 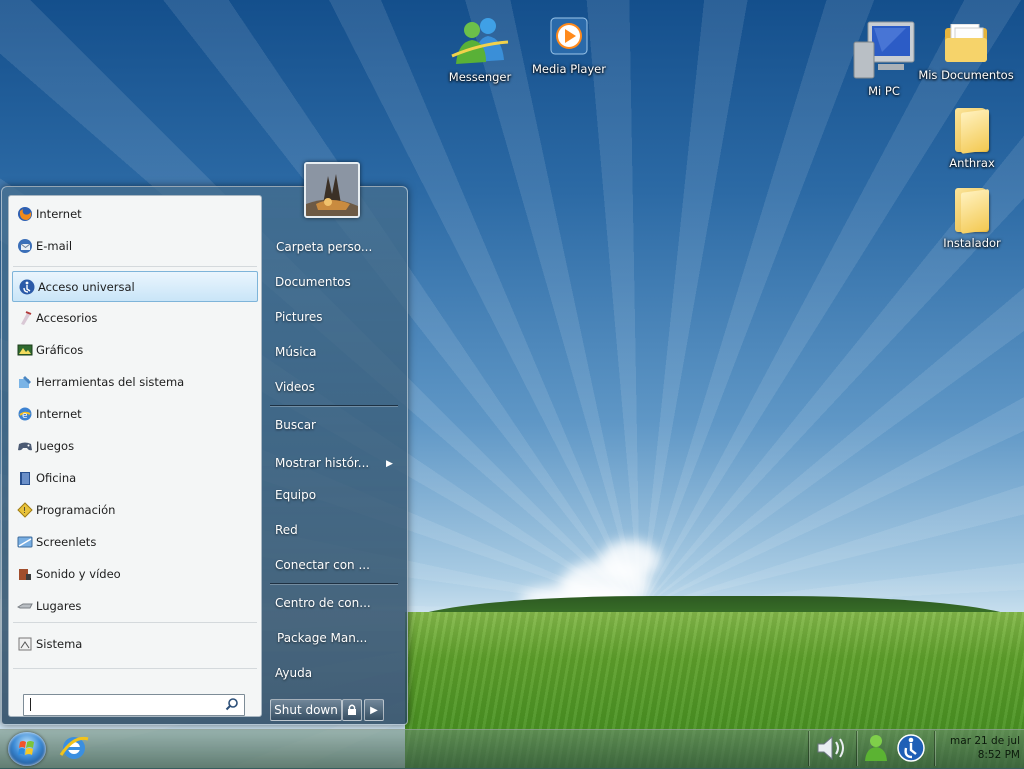 I want to click on right-item-red: Red, so click(x=286, y=530).